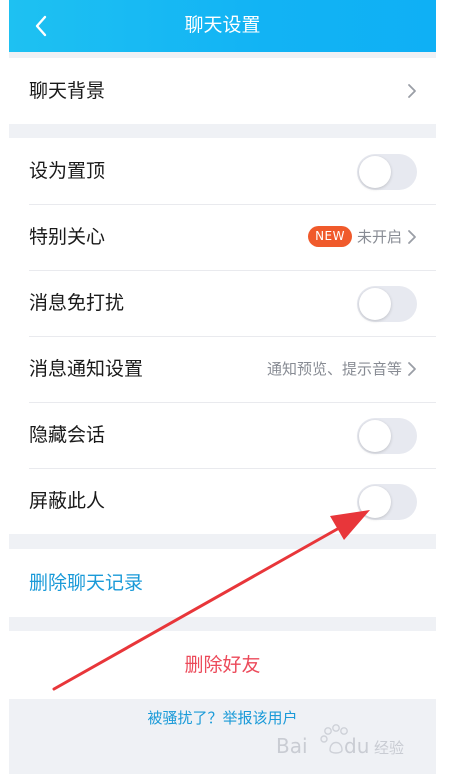 The height and width of the screenshot is (774, 451). Describe the element at coordinates (77, 303) in the screenshot. I see `row-label: 消息免打扰` at that location.